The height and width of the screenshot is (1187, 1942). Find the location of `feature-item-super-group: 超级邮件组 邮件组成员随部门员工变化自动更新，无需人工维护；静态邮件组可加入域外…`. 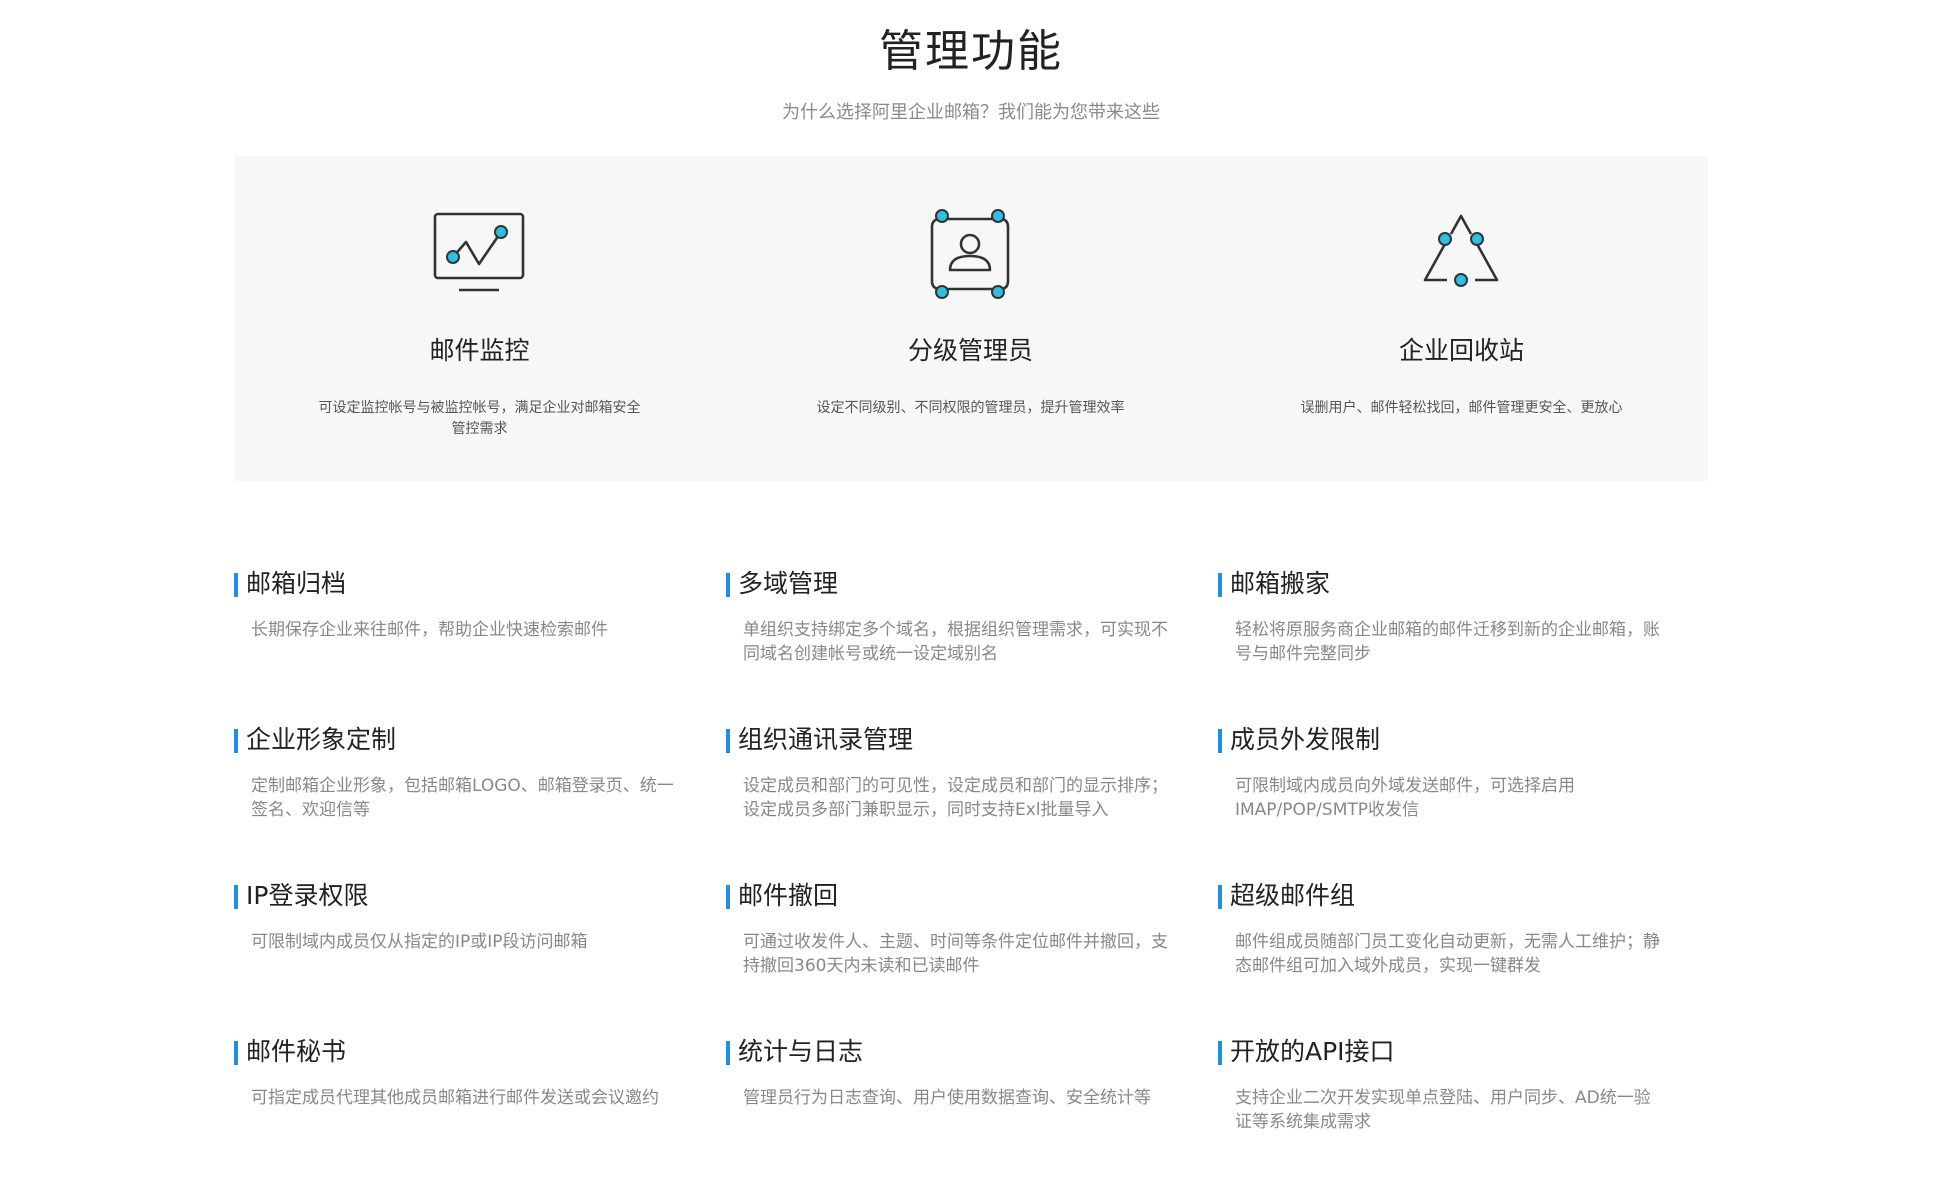

feature-item-super-group: 超级邮件组 邮件组成员随部门员工变化自动更新，无需人工维护；静态邮件组可加入域外… is located at coordinates (1463, 943).